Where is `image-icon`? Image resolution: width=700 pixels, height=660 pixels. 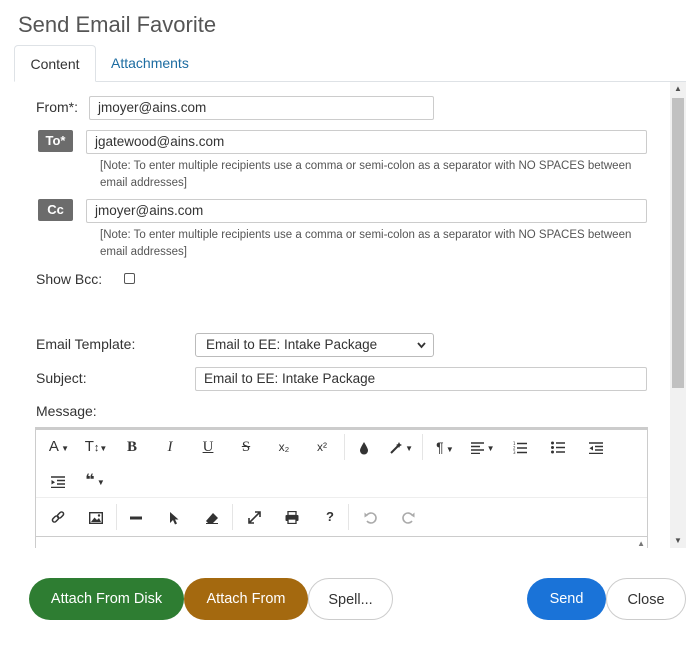 image-icon is located at coordinates (96, 517).